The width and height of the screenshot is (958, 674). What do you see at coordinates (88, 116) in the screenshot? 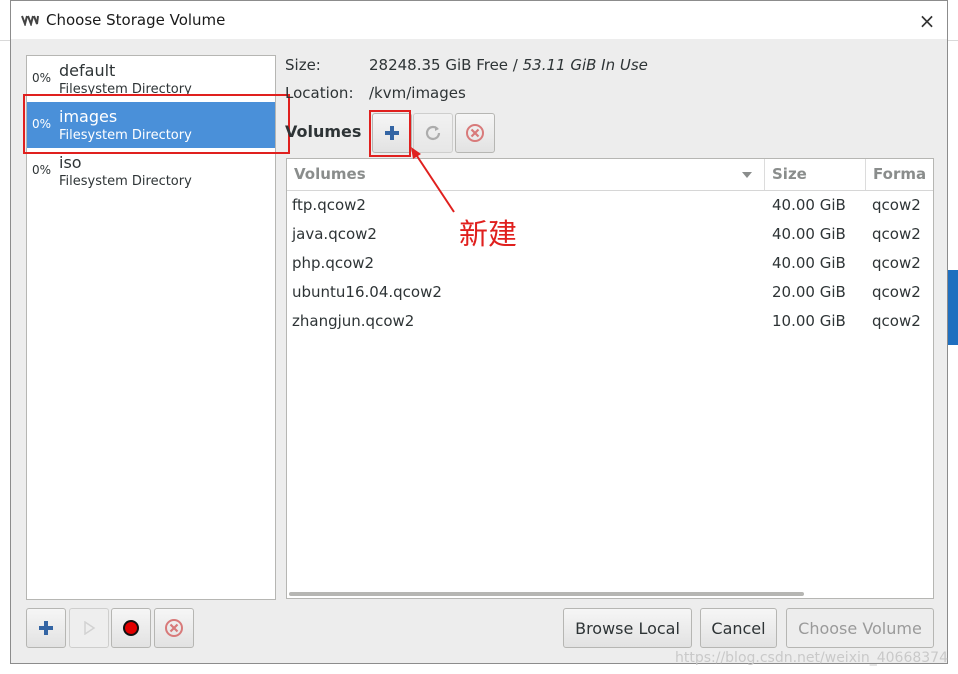
I see `pool-name: images` at bounding box center [88, 116].